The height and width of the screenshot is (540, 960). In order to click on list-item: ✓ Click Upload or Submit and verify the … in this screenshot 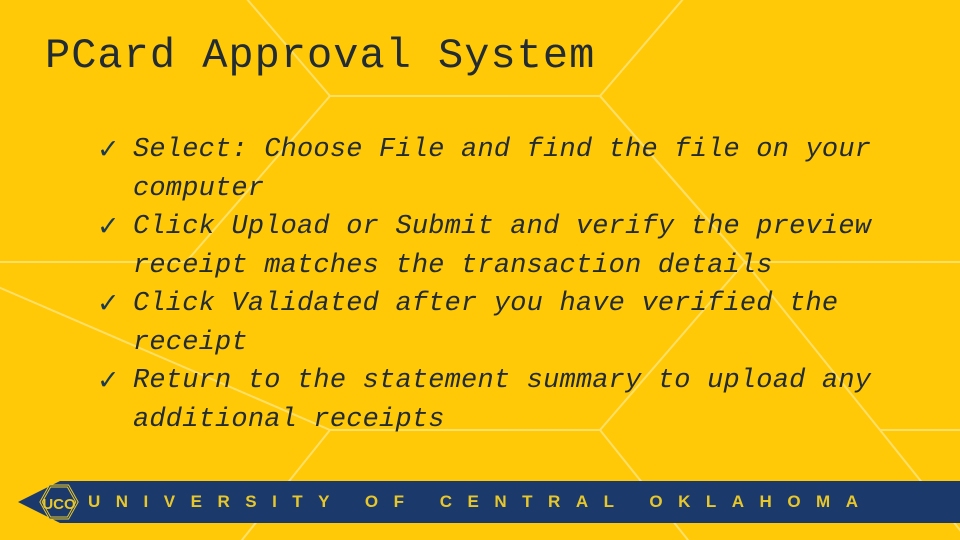, I will do `click(520, 246)`.